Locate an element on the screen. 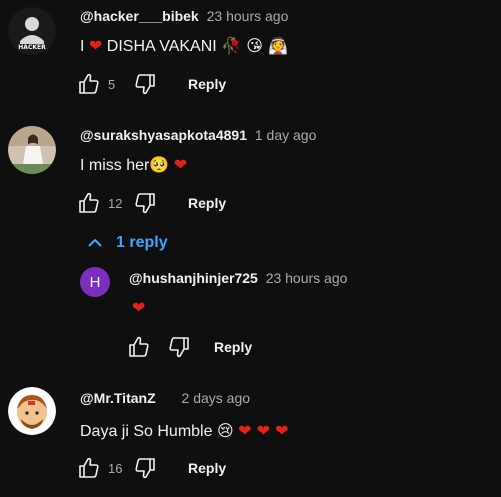  comment-text: I miss her🥺 ❤ is located at coordinates (133, 165).